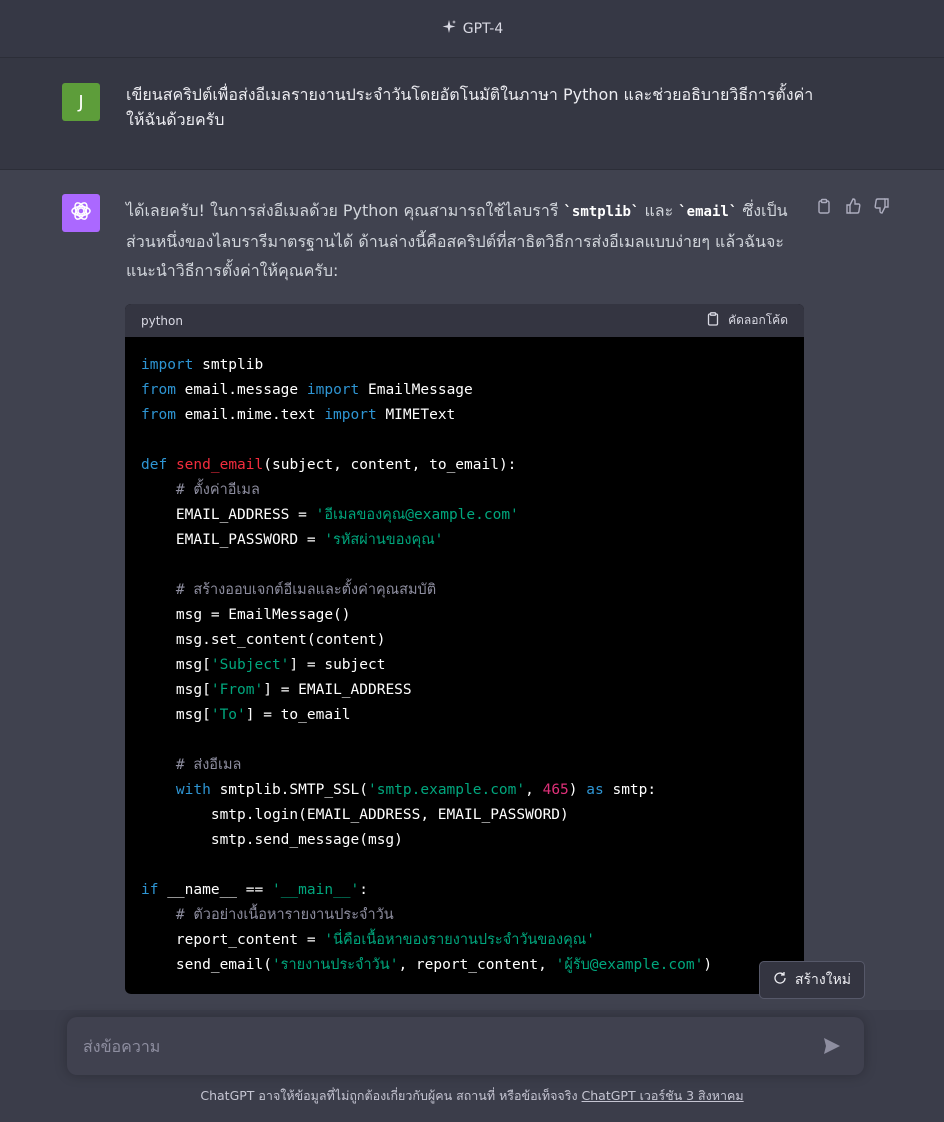 The width and height of the screenshot is (944, 1122). What do you see at coordinates (601, 212) in the screenshot?
I see `inline-code: `smtplib`` at bounding box center [601, 212].